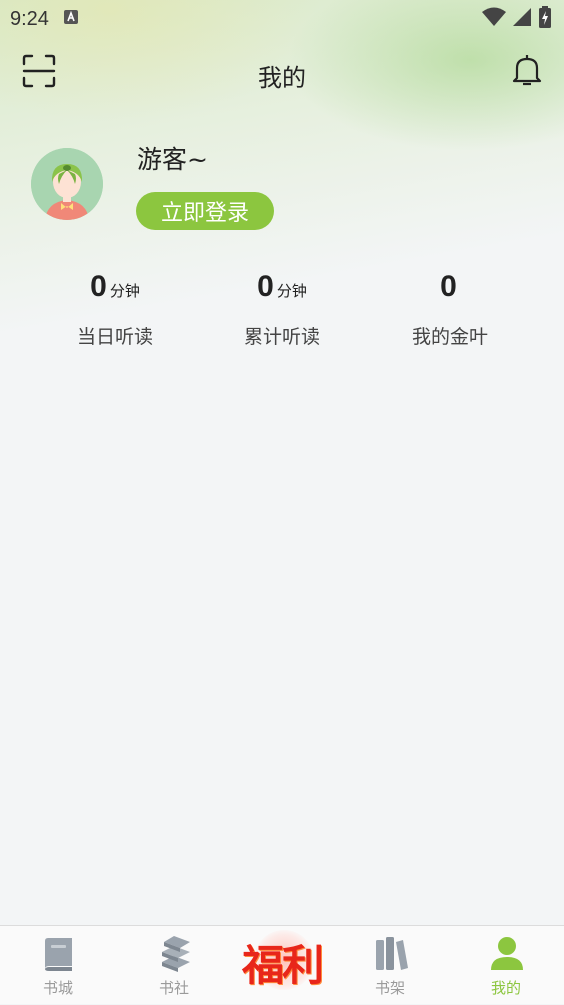 This screenshot has width=564, height=1005. What do you see at coordinates (176, 954) in the screenshot?
I see `books-stack-icon` at bounding box center [176, 954].